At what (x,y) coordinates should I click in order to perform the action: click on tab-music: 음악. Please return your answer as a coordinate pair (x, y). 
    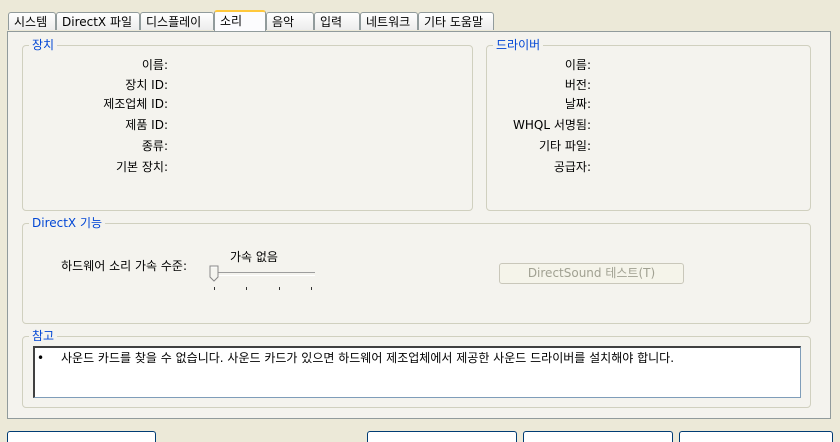
    Looking at the image, I should click on (290, 21).